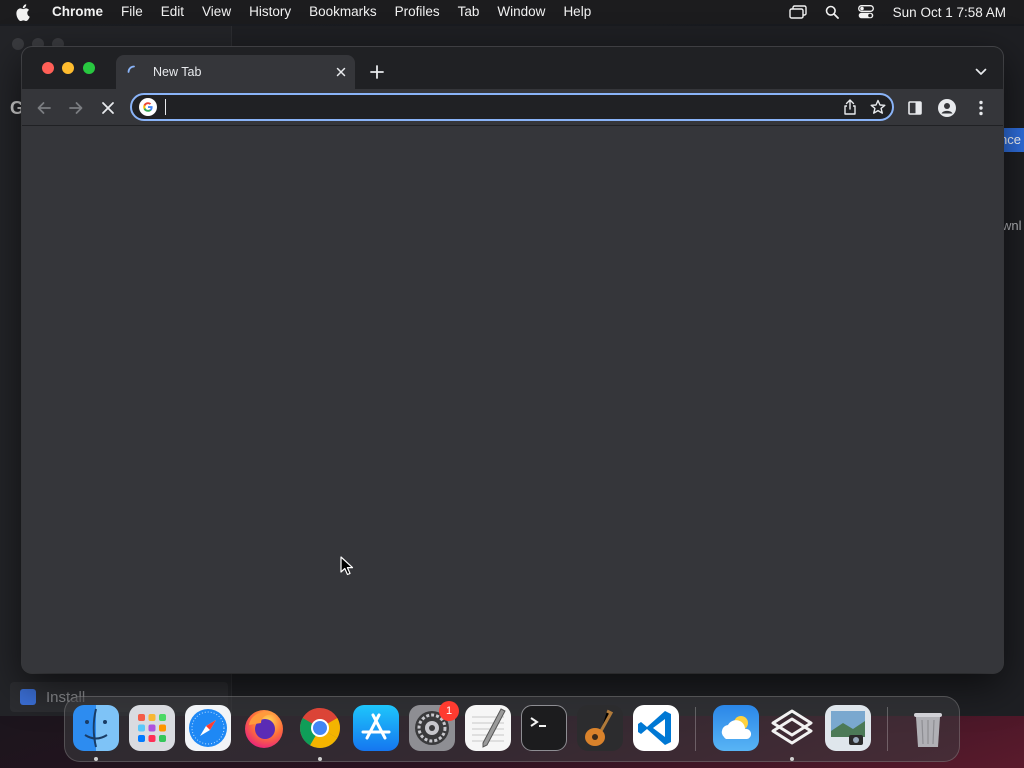 This screenshot has width=1024, height=768. Describe the element at coordinates (866, 12) in the screenshot. I see `control-center-icon` at that location.